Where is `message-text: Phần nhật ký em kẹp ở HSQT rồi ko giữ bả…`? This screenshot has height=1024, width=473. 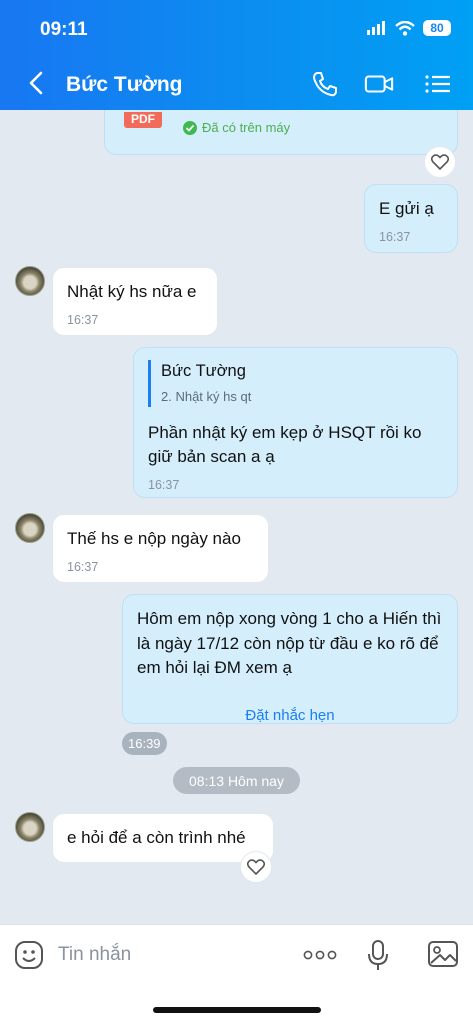
message-text: Phần nhật ký em kẹp ở HSQT rồi ko giữ bả… is located at coordinates (285, 444).